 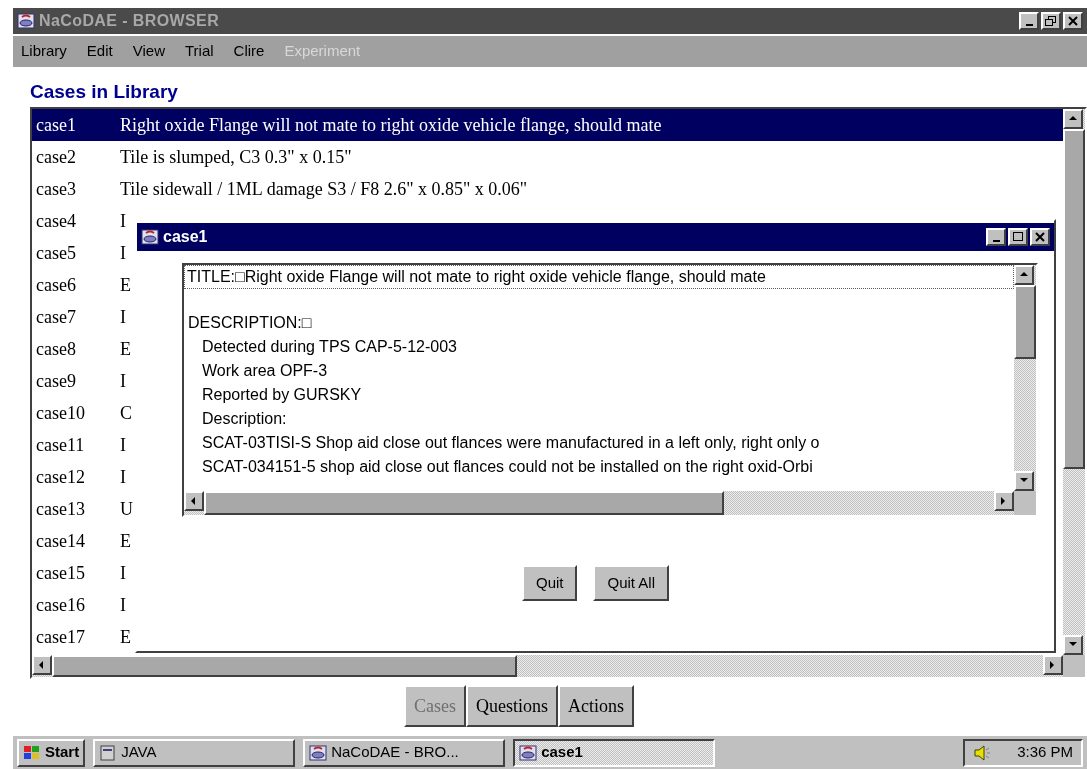 I want to click on maximize-icon, so click(x=1018, y=237).